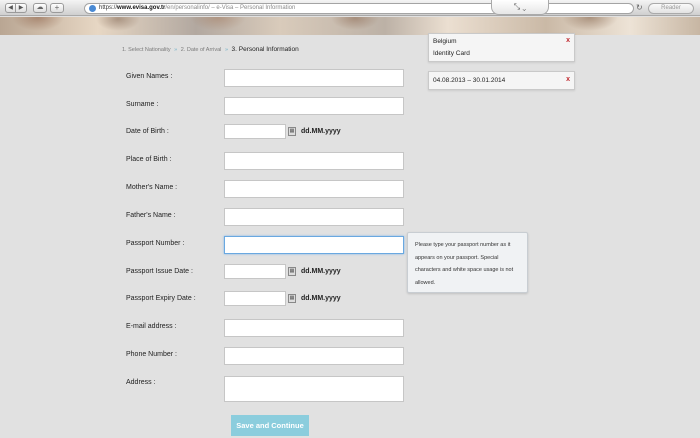 The image size is (700, 438). I want to click on passport-issue-format-hint: dd.MM.yyyy, so click(321, 271).